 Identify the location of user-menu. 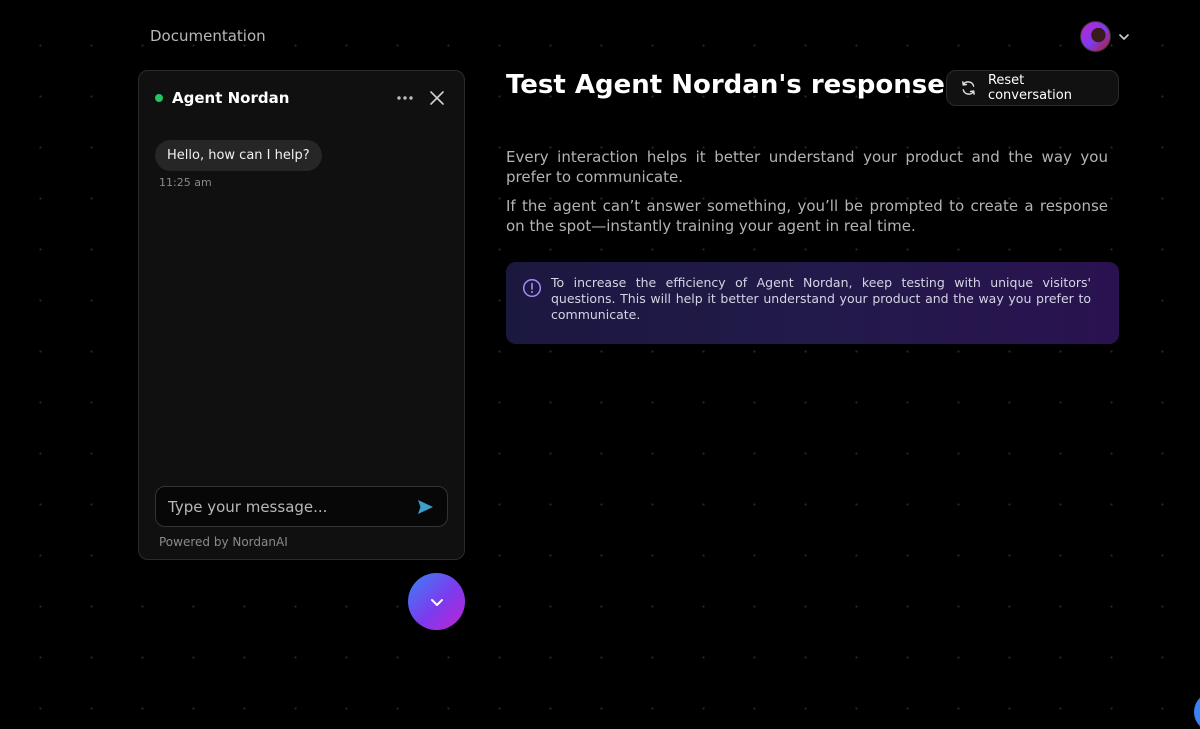
(1105, 36).